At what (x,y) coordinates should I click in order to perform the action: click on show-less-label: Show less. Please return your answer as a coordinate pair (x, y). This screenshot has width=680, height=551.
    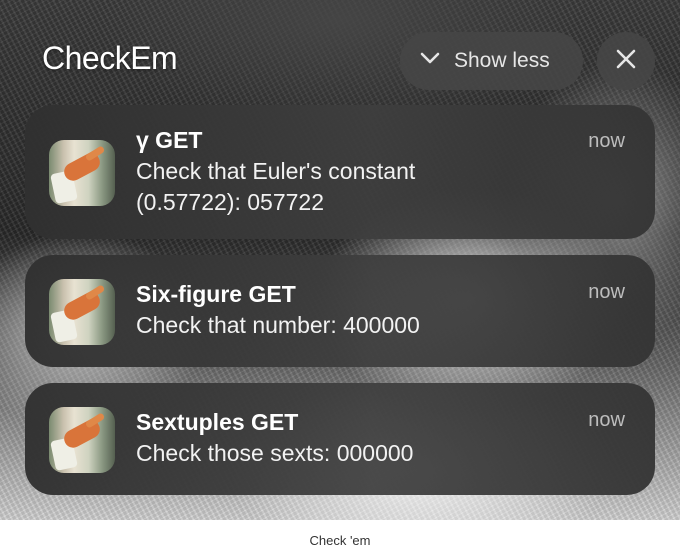
    Looking at the image, I should click on (502, 60).